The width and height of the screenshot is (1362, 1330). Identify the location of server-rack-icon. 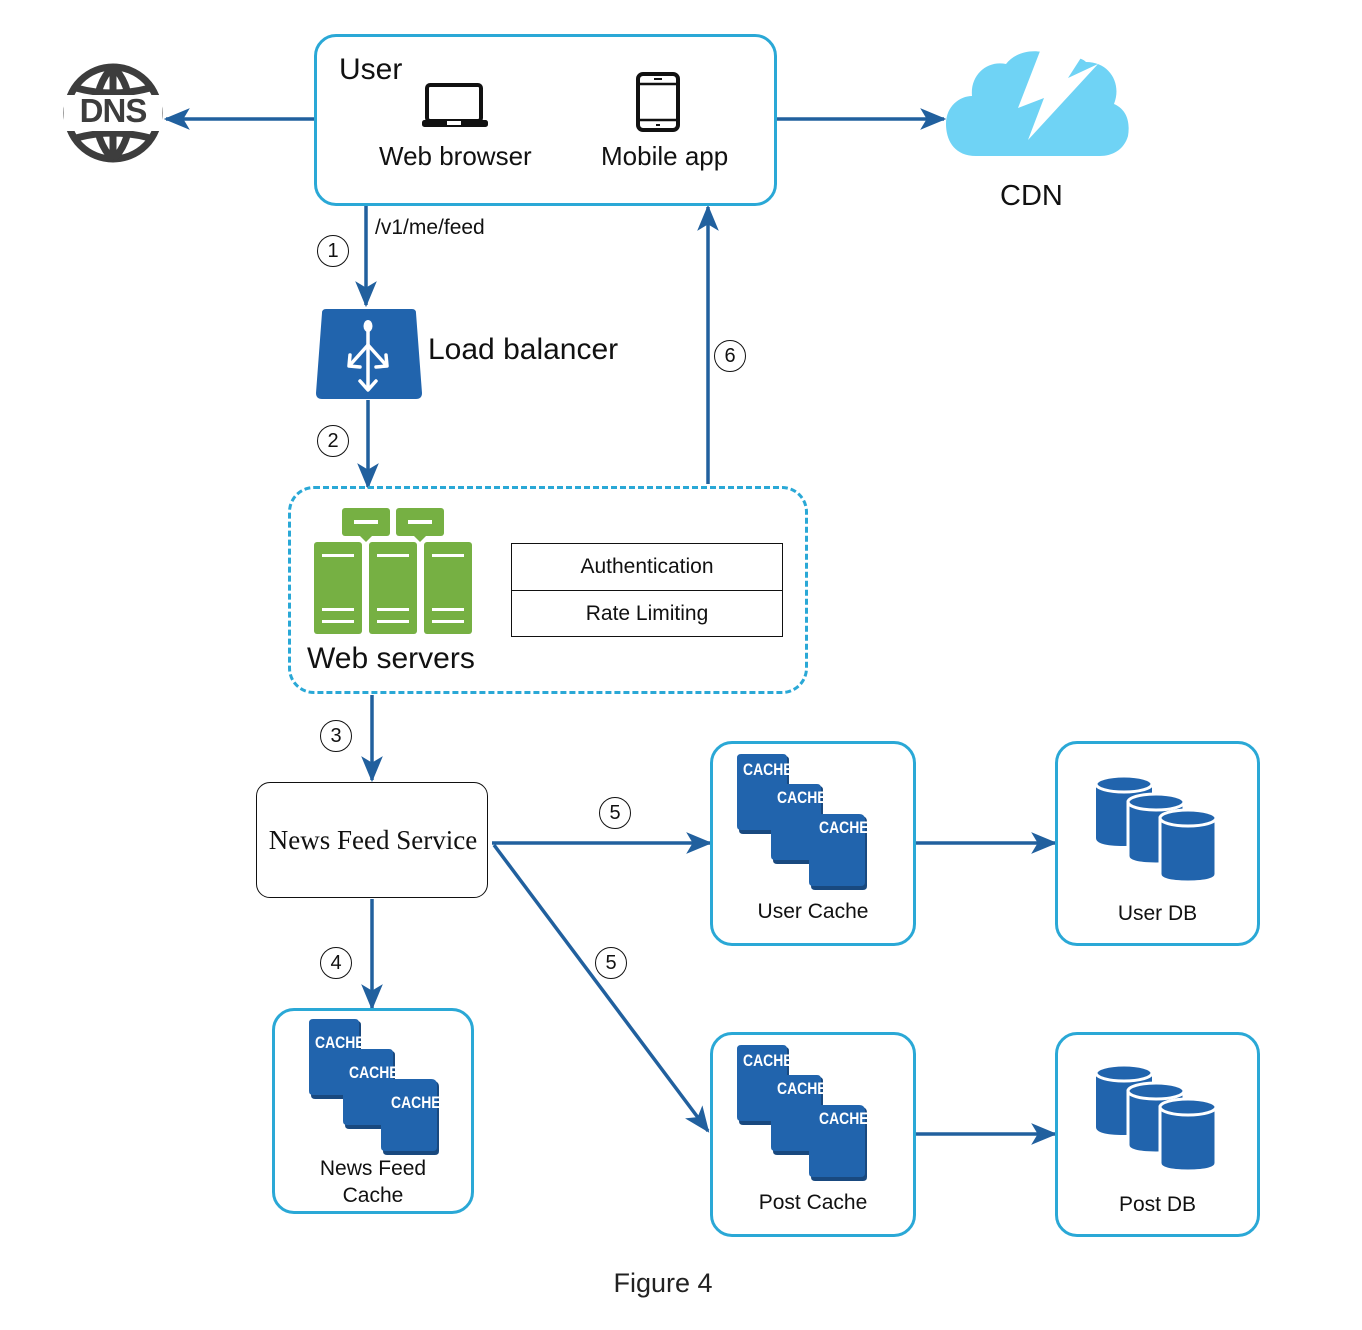
(393, 571).